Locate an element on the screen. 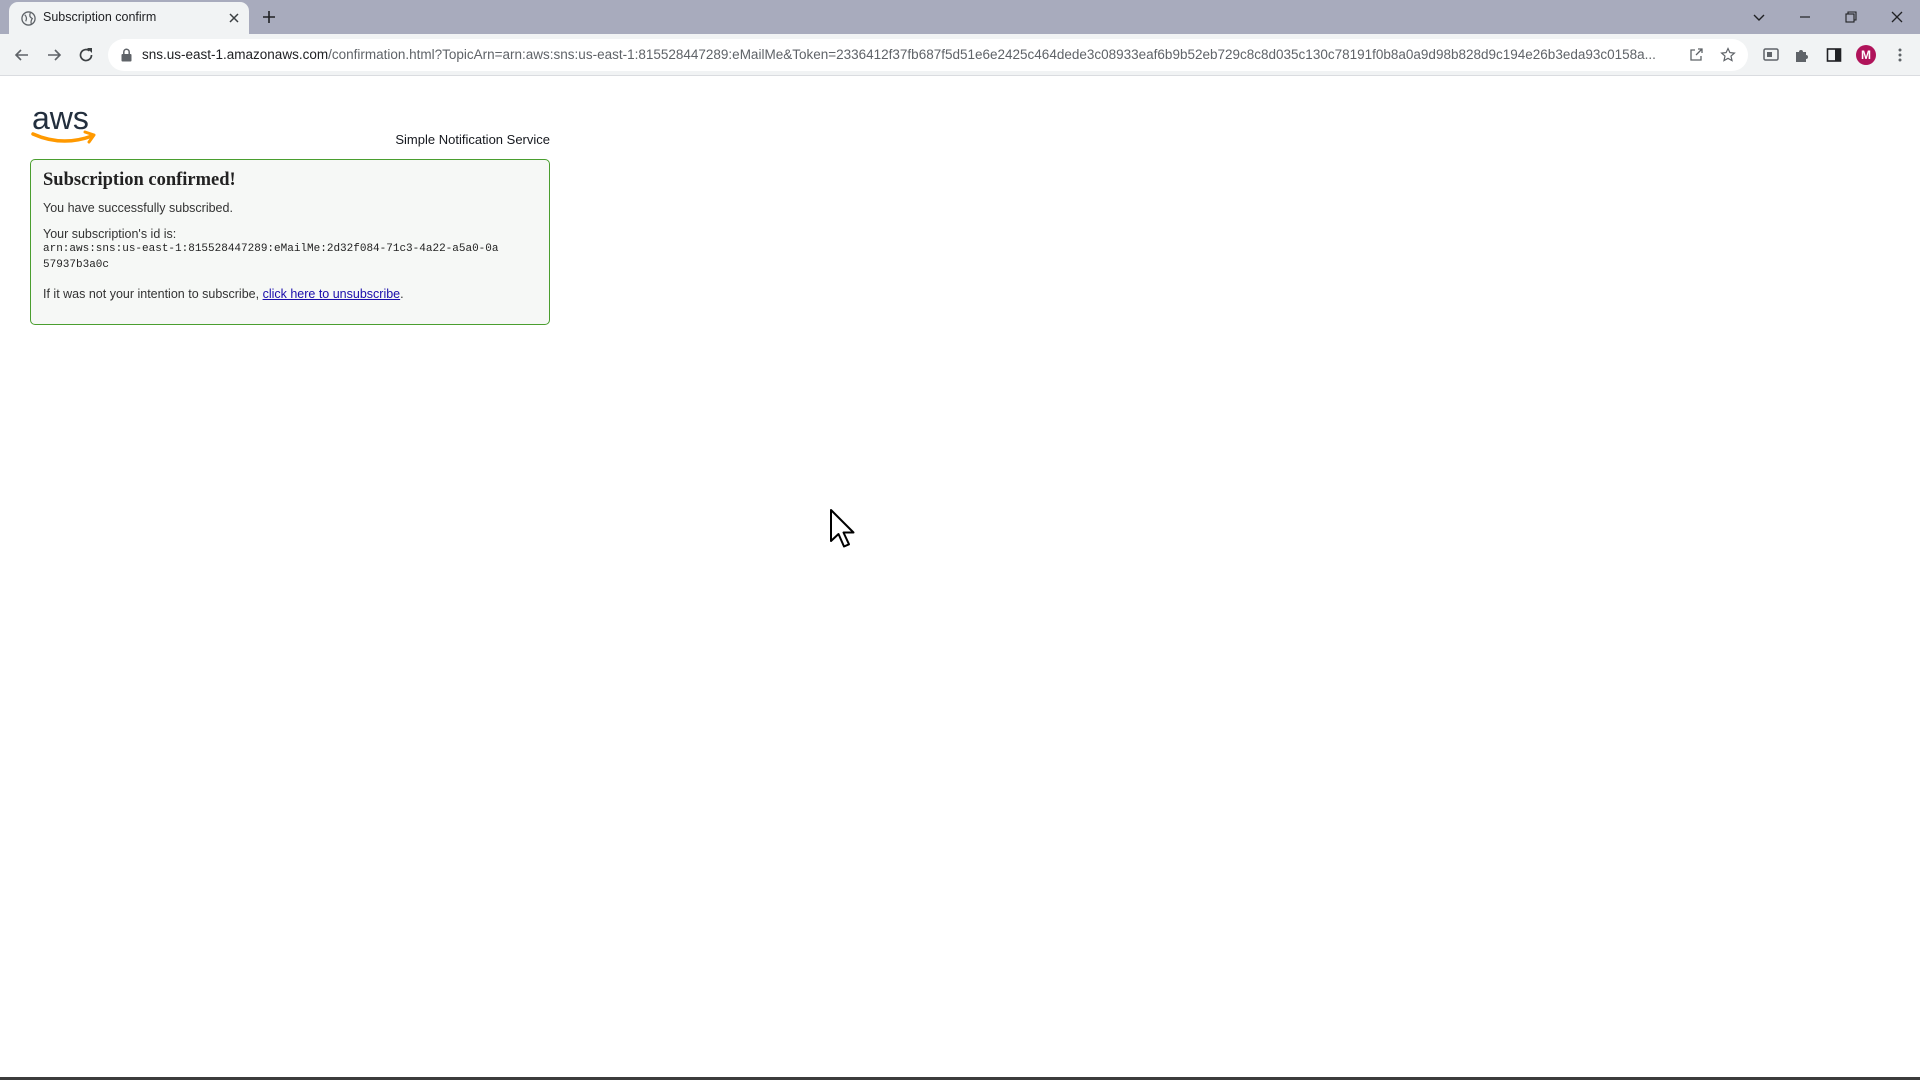 The image size is (1920, 1080). restore-icon is located at coordinates (1851, 17).